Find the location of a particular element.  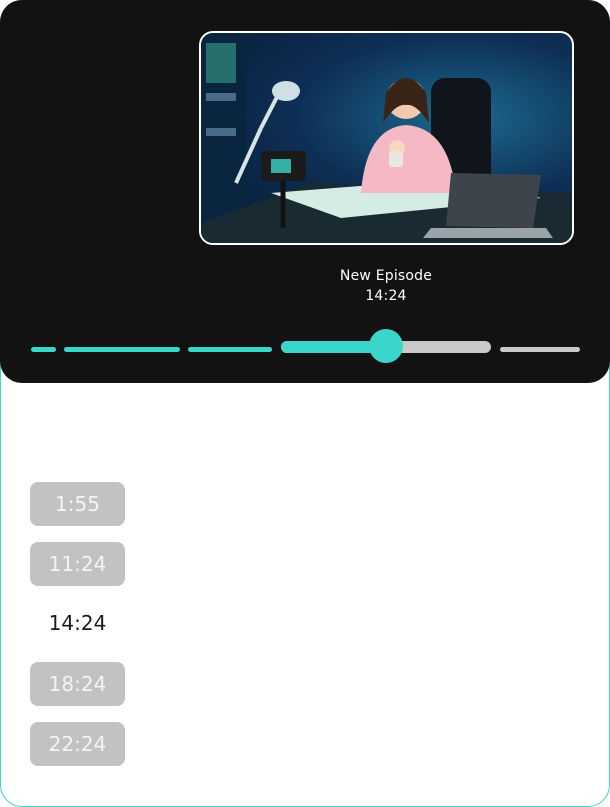

timestamp-item: 11:24 is located at coordinates (77, 564).